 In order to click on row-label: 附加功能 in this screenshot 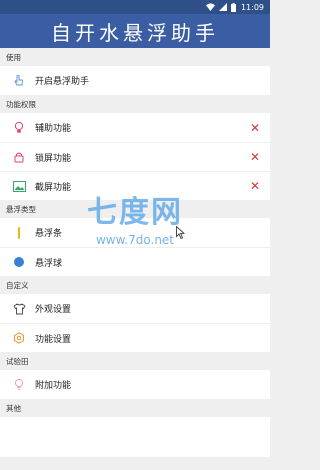, I will do `click(53, 386)`.